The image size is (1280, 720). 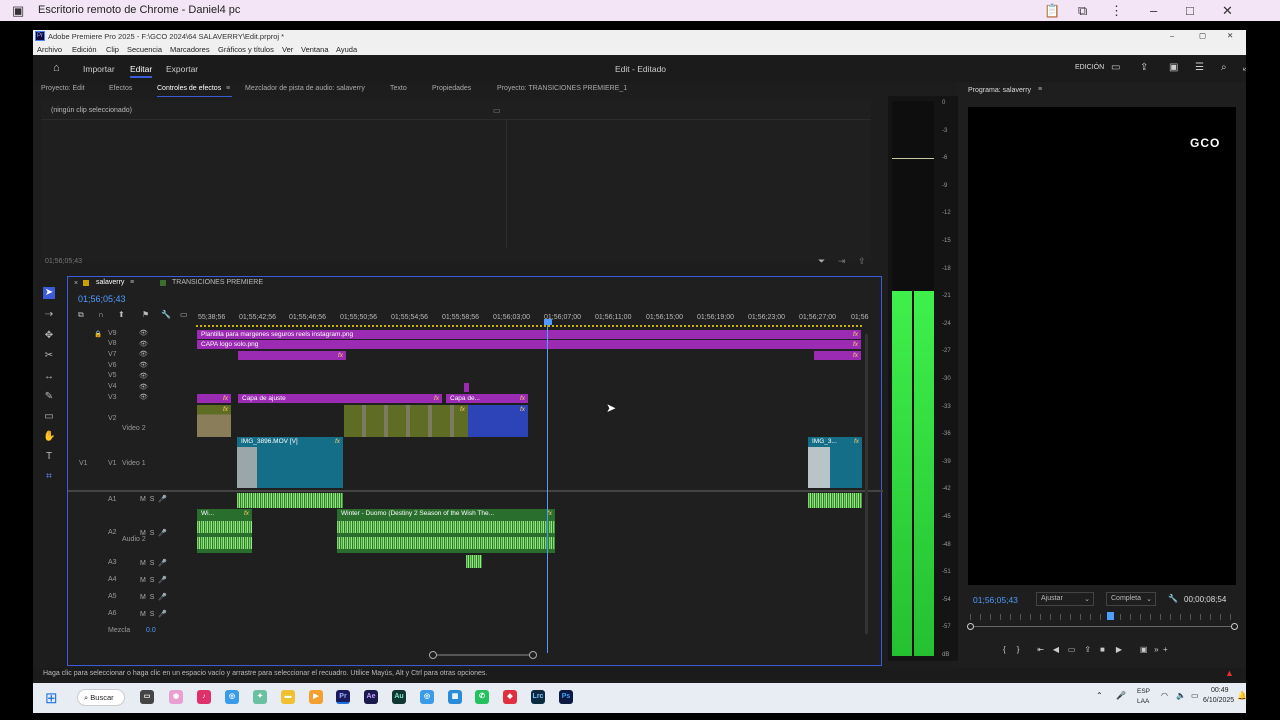 I want to click on seq-menu-icon: ≡, so click(x=132, y=282).